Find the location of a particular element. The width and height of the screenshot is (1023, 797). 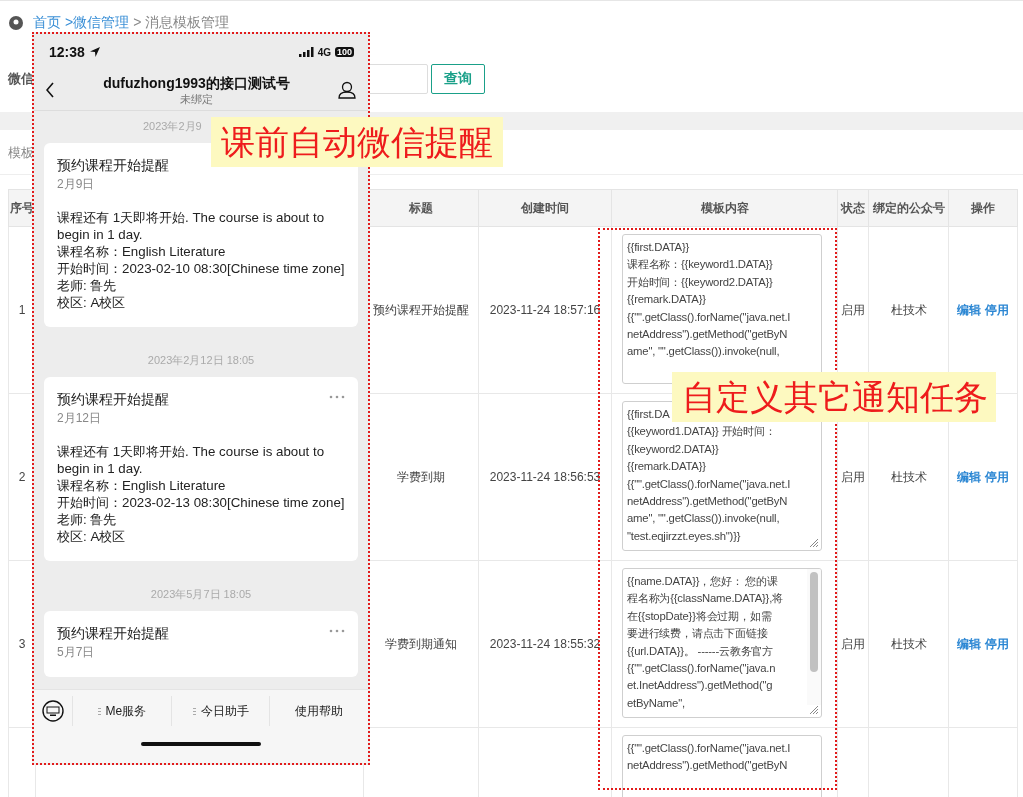

table-cell: 2 is located at coordinates (22, 477).